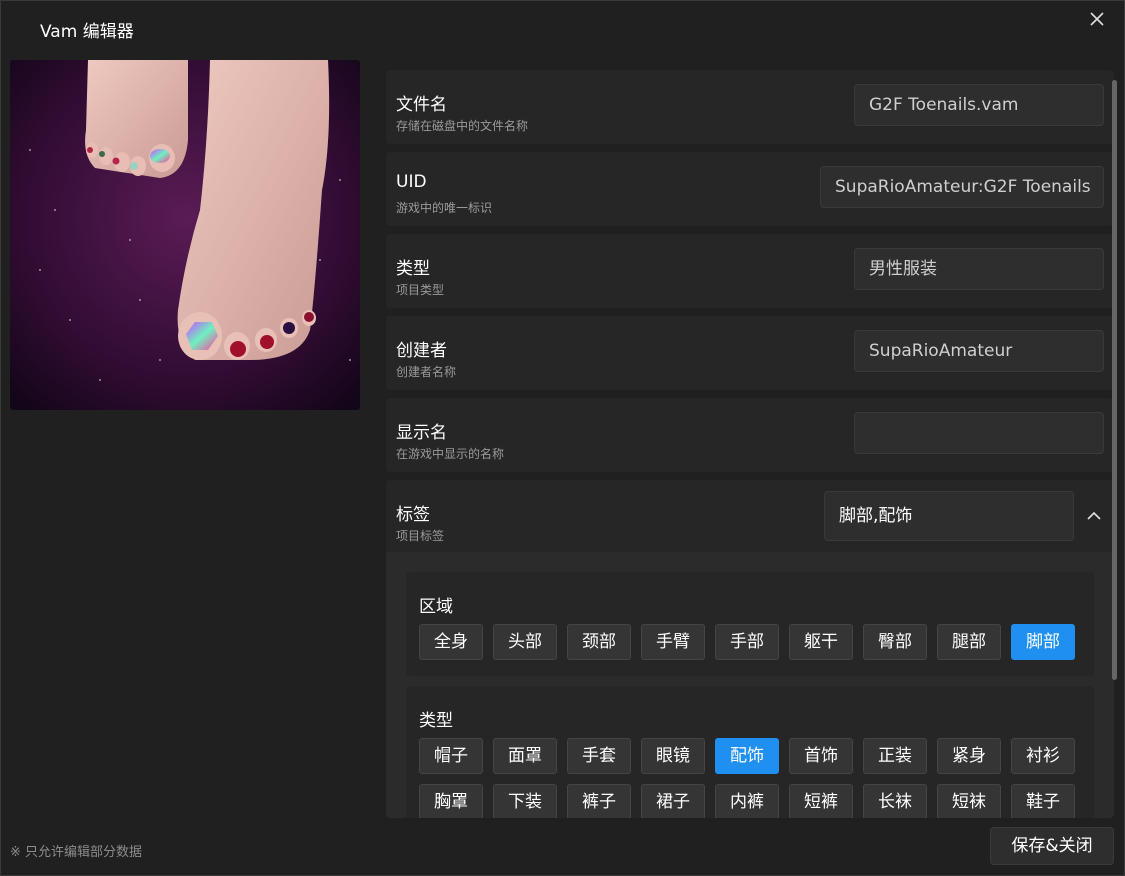  What do you see at coordinates (747, 801) in the screenshot?
I see `tag-chip: 内裤` at bounding box center [747, 801].